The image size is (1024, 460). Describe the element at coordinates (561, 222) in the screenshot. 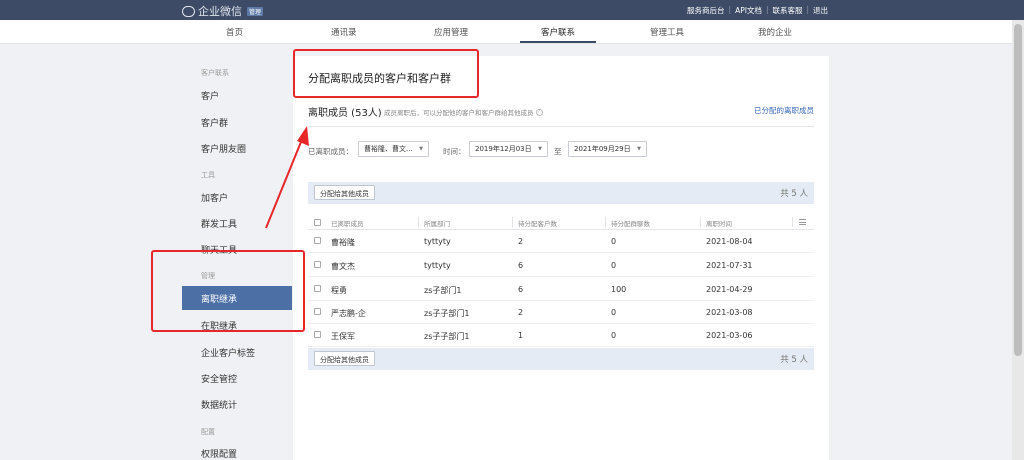

I see `table-header: 已离职成员 所属部门 待分配客户数 待分配群聊数 离职时间` at that location.